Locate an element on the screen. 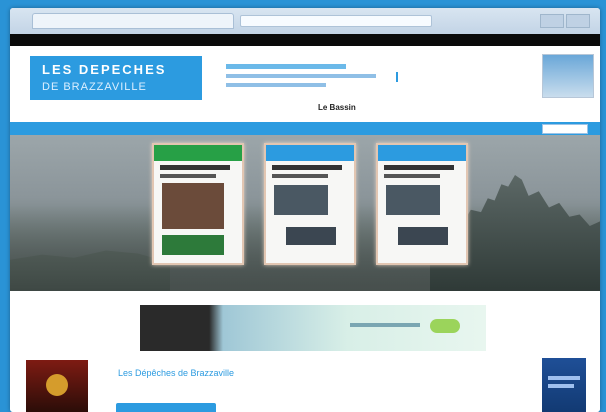 Image resolution: width=606 pixels, height=412 pixels. site-logo: LES DEPECHES DE BRAZZAVILLE is located at coordinates (116, 78).